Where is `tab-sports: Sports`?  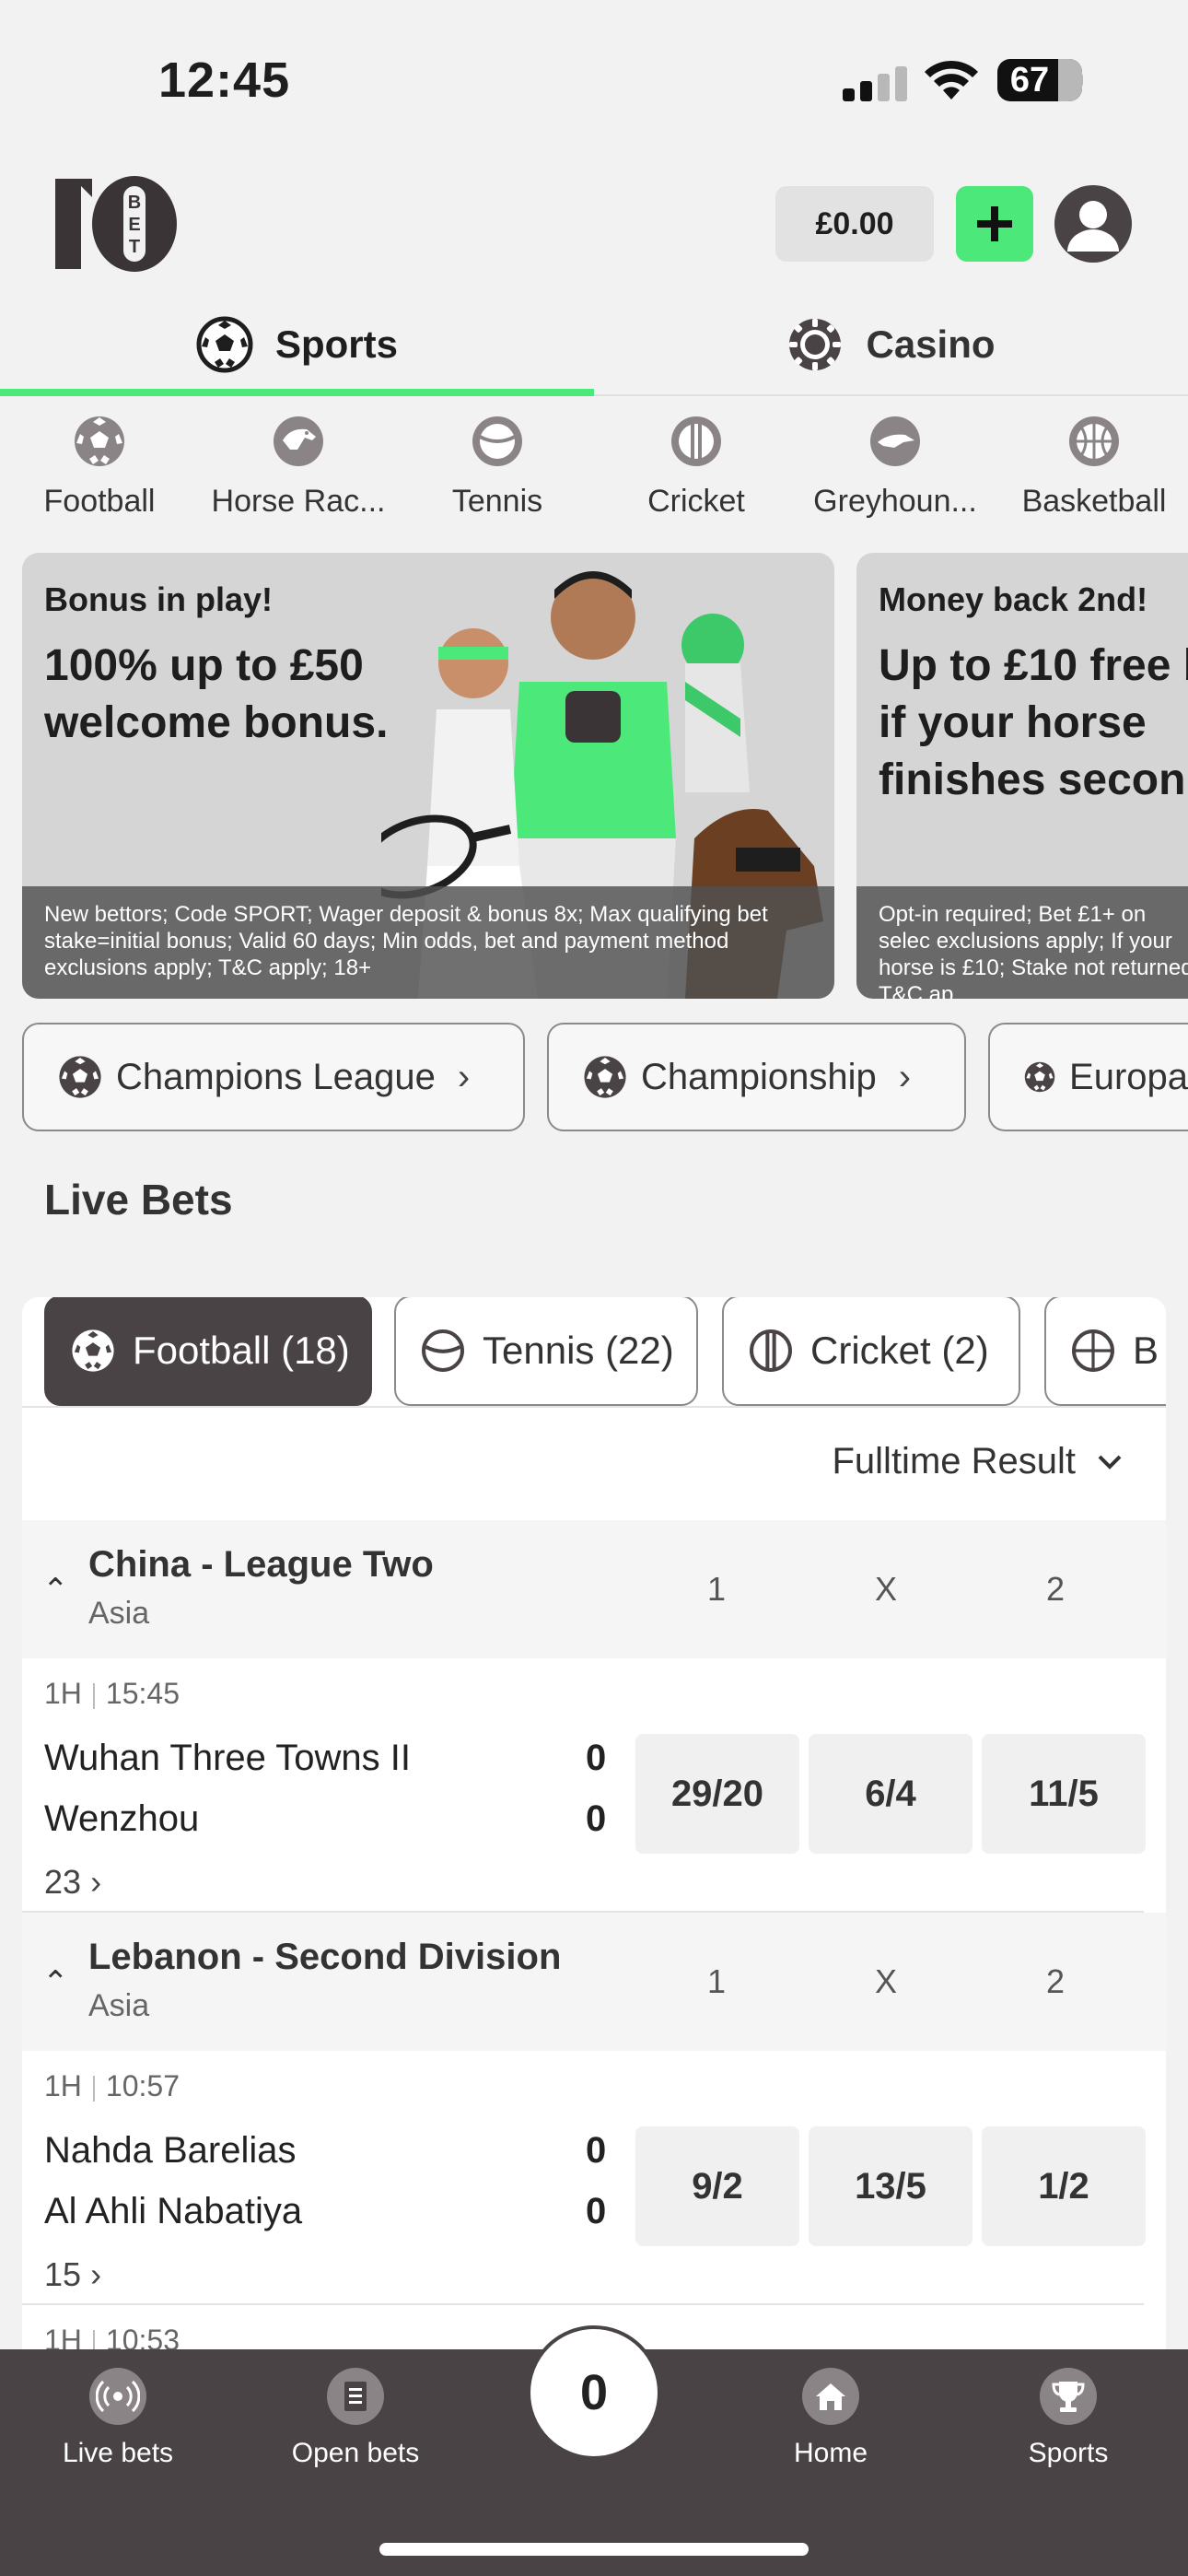
tab-sports: Sports is located at coordinates (297, 344).